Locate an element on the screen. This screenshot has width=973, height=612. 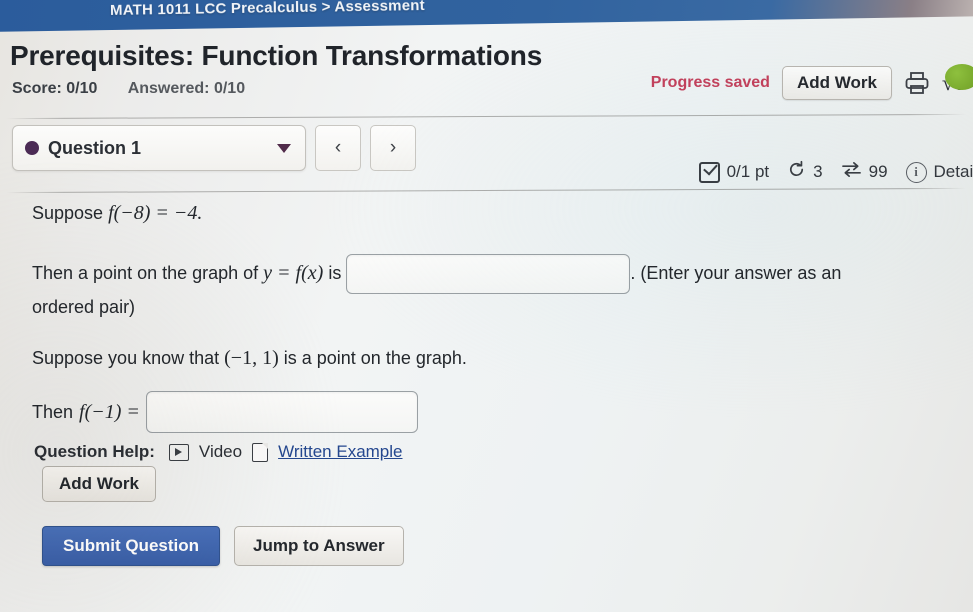
question-nav: Question 1 ‹ › is located at coordinates (214, 148).